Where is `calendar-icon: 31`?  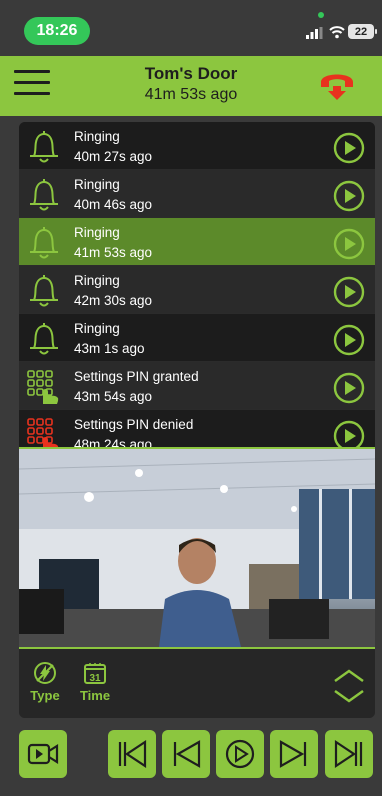
calendar-icon: 31 is located at coordinates (95, 673).